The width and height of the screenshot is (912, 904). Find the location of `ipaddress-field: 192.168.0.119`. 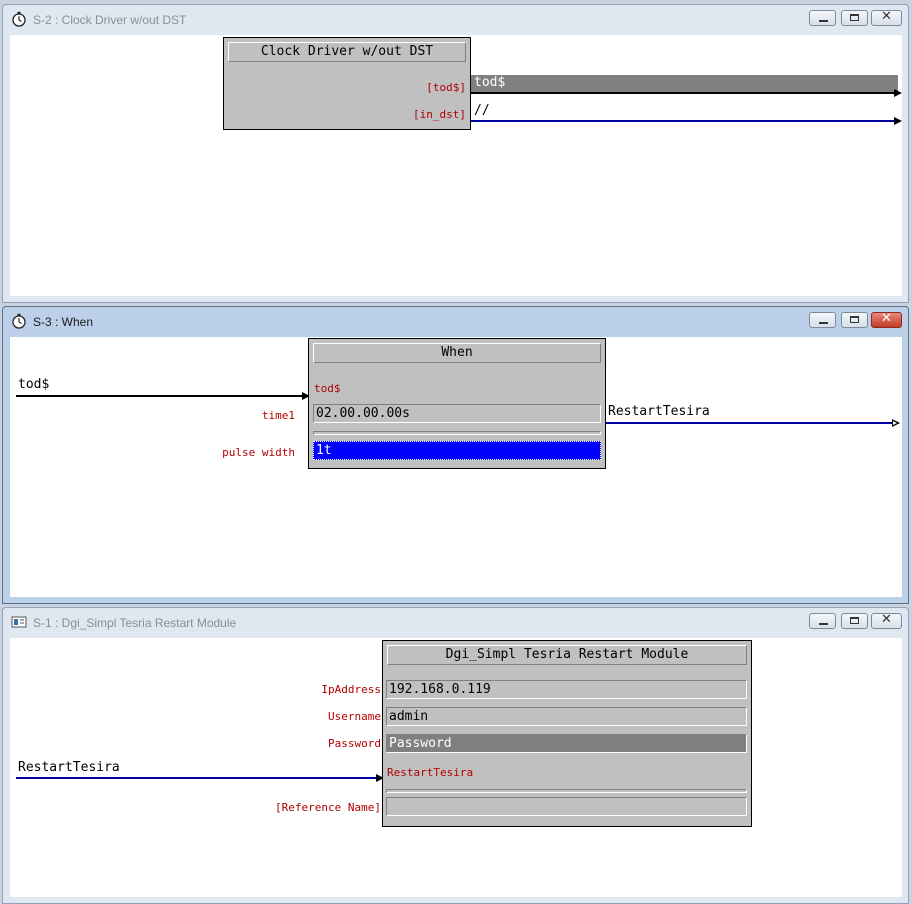

ipaddress-field: 192.168.0.119 is located at coordinates (566, 689).